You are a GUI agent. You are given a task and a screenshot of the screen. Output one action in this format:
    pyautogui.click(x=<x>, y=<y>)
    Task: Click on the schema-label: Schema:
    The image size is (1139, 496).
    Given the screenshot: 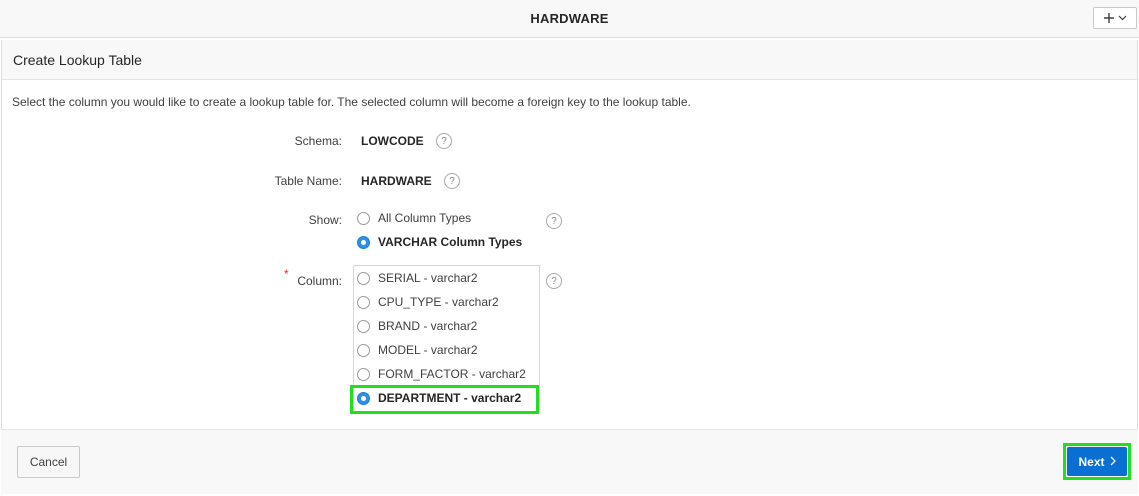 What is the action you would take?
    pyautogui.click(x=318, y=141)
    